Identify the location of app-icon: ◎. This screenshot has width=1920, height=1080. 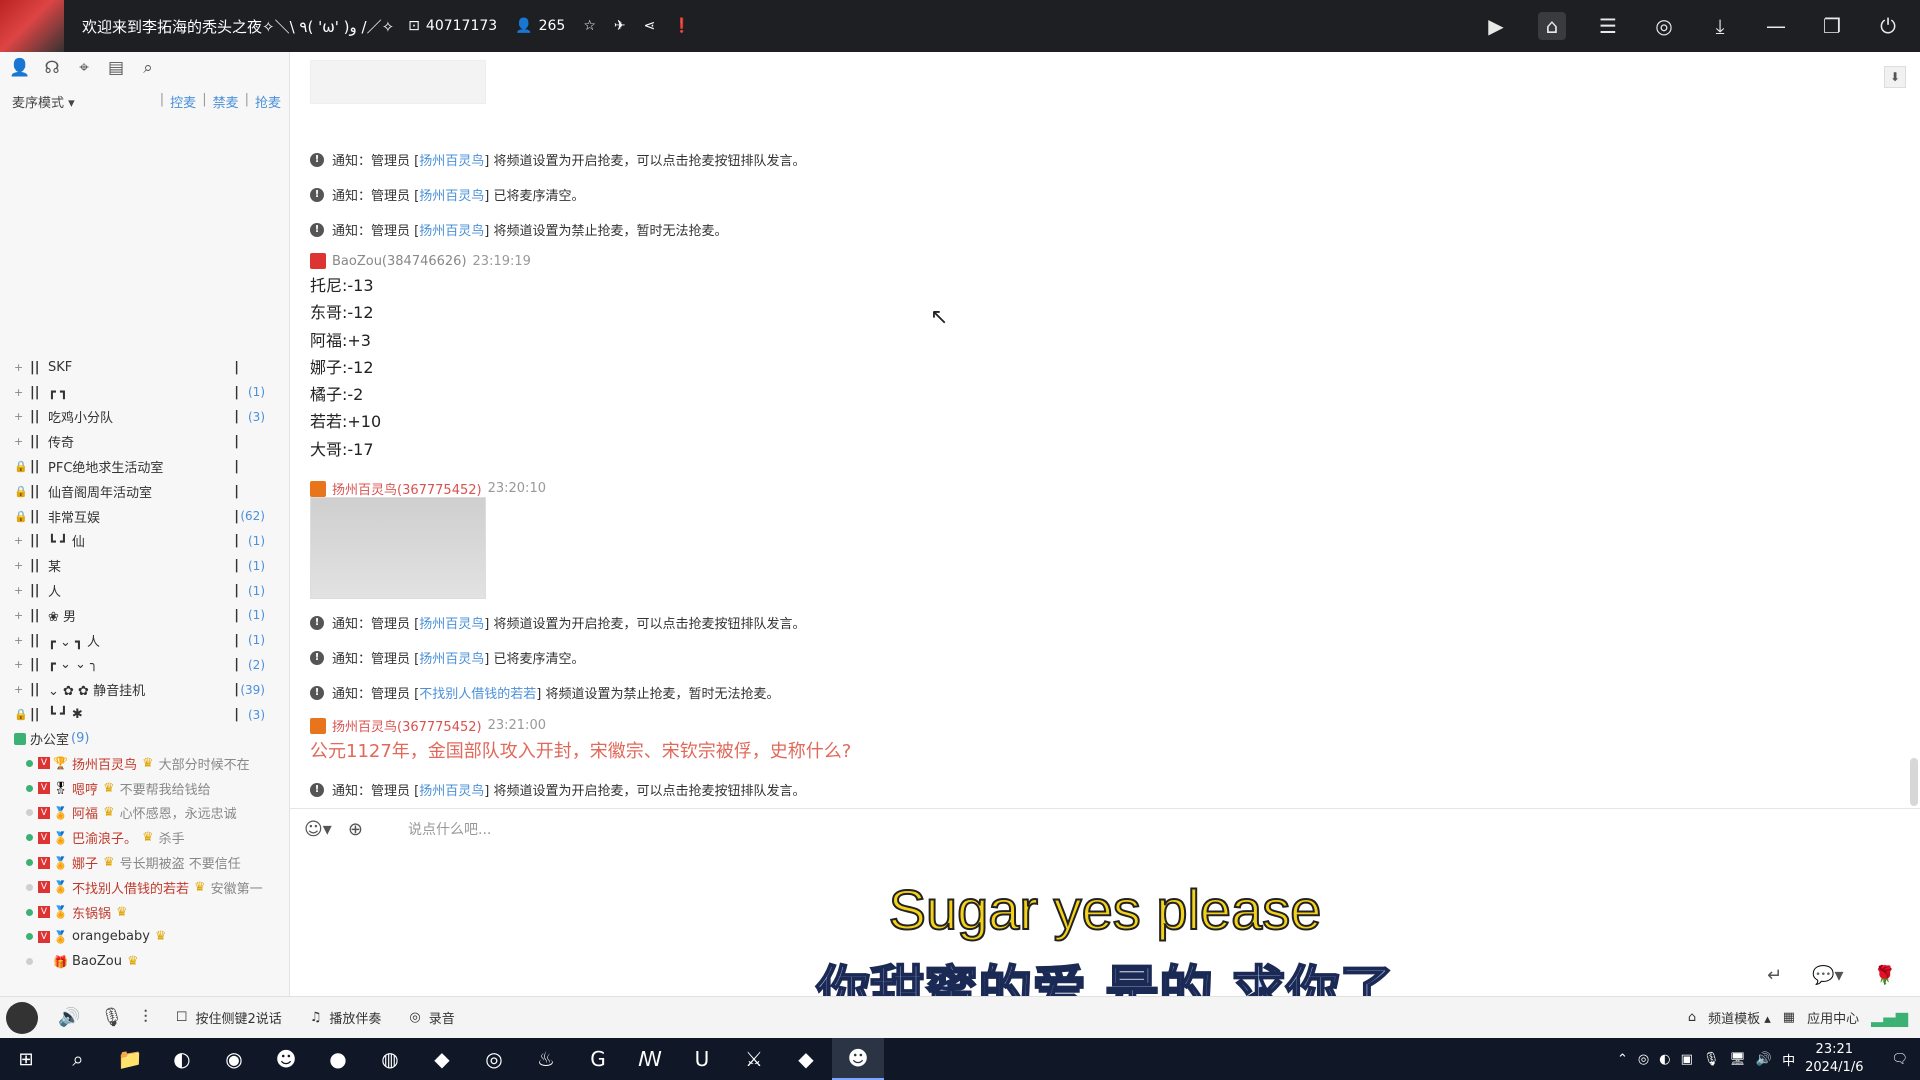
(494, 1059).